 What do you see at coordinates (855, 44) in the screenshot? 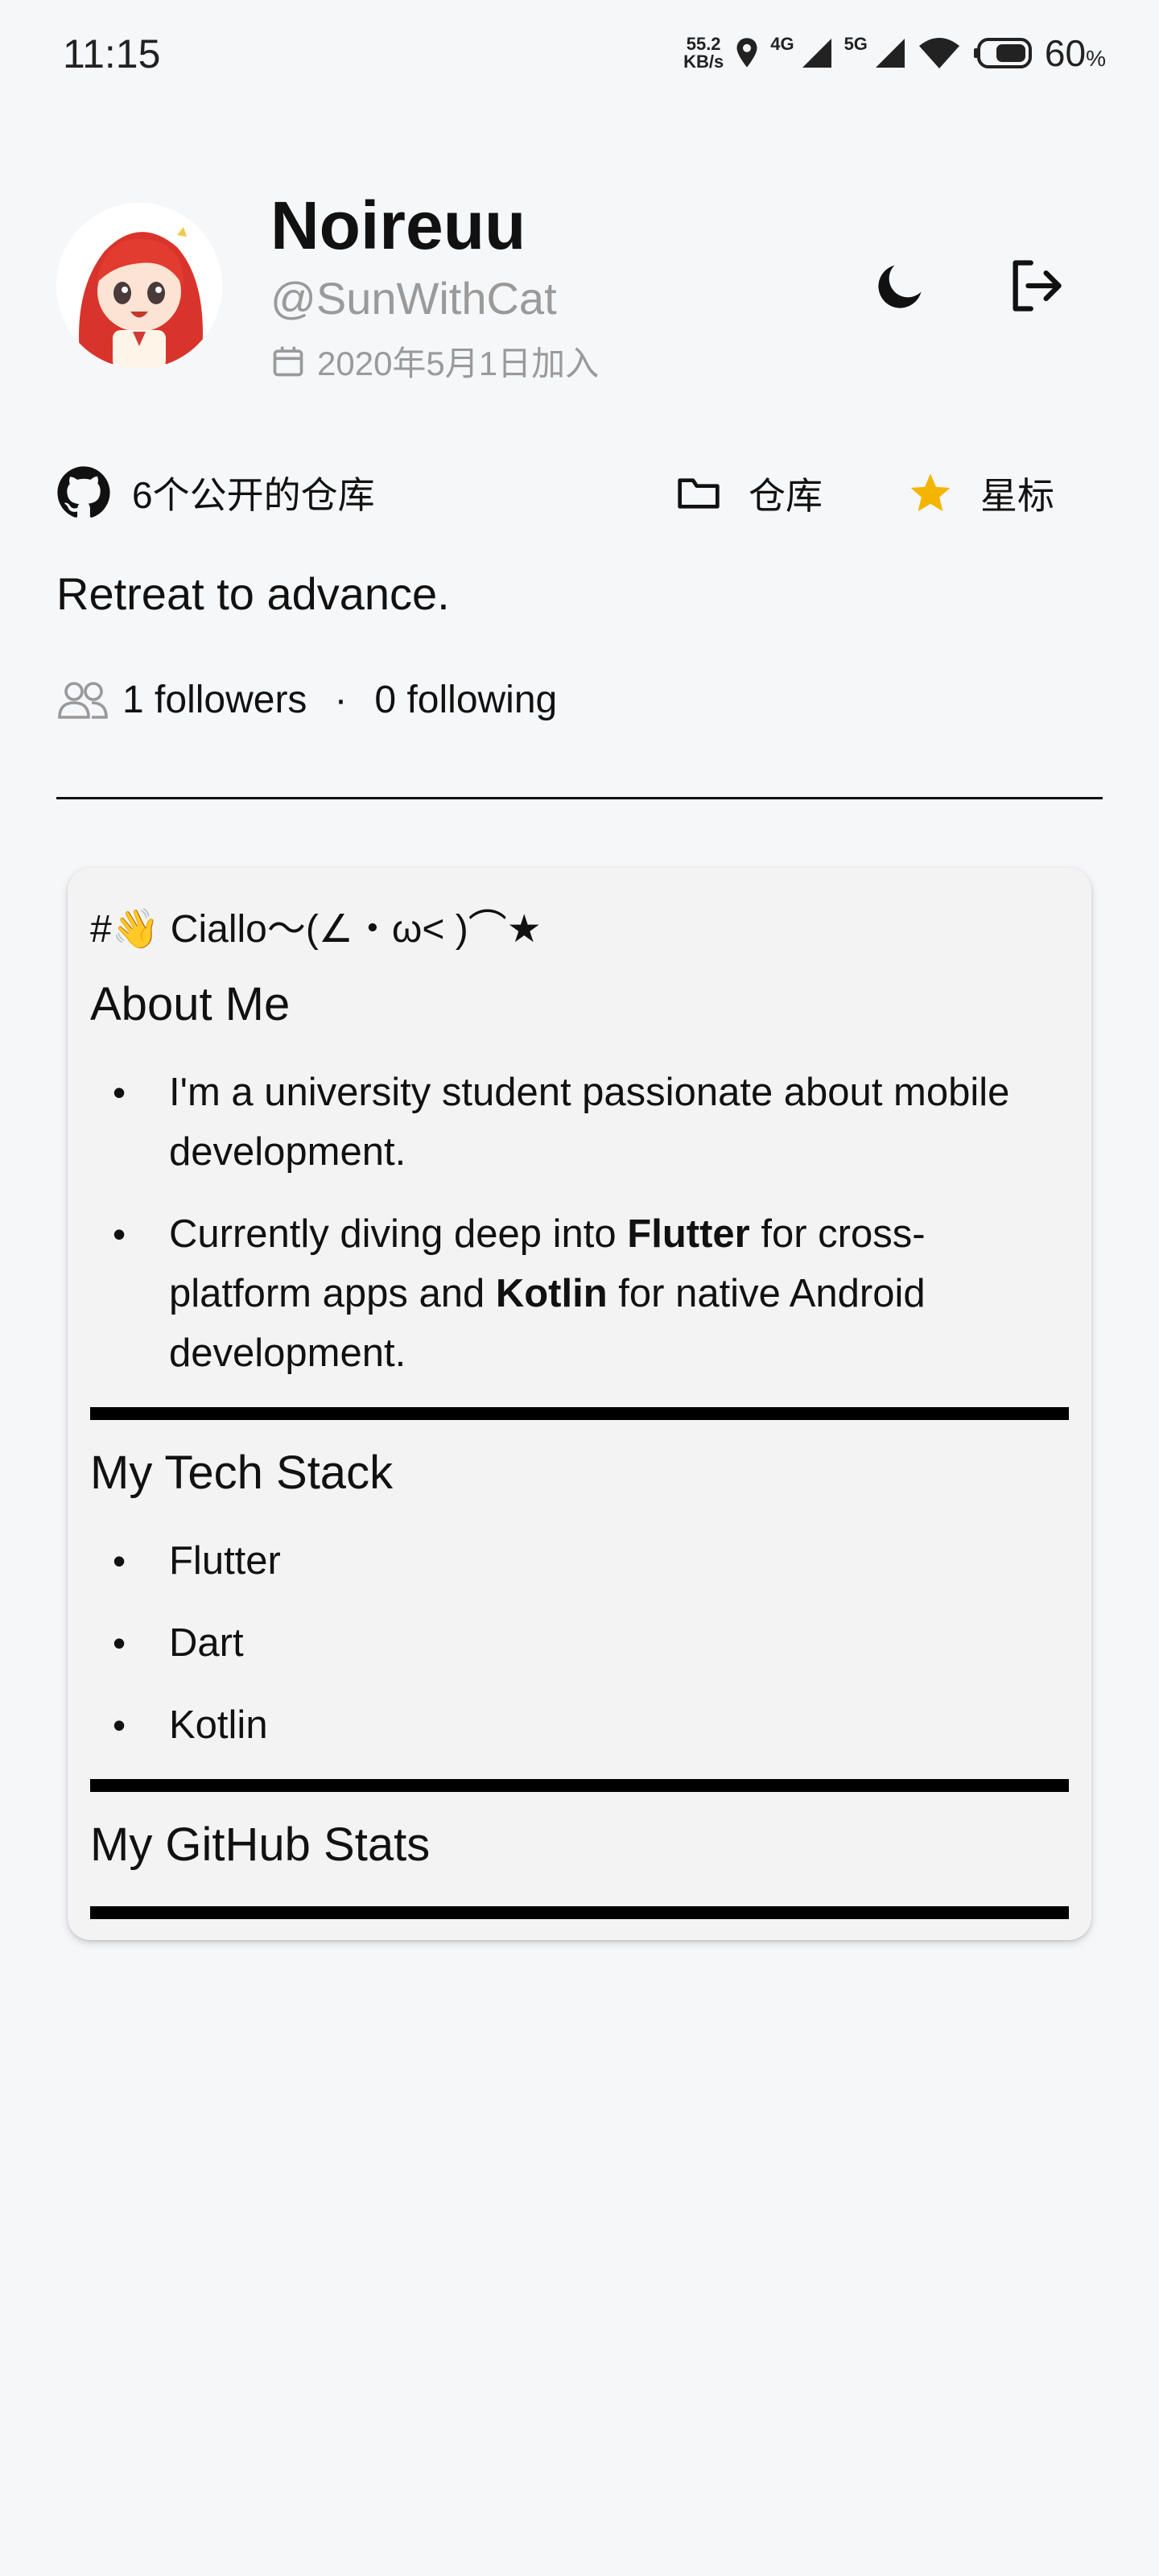
I see `signal-5g-label: 5G` at bounding box center [855, 44].